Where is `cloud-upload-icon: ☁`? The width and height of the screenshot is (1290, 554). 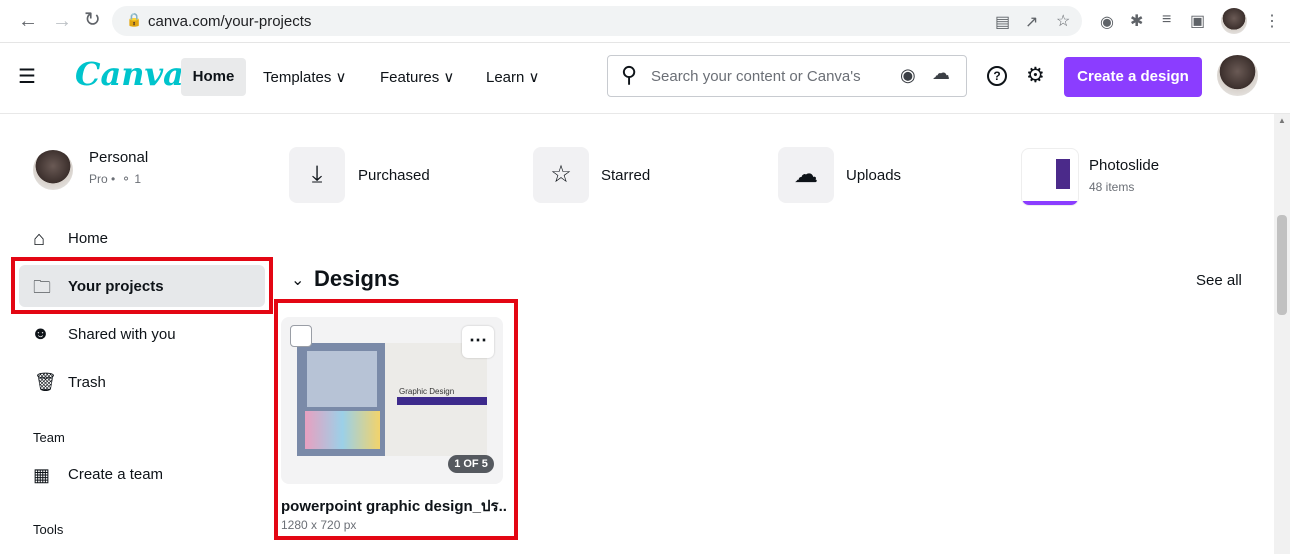
cloud-upload-icon: ☁ is located at coordinates (806, 175).